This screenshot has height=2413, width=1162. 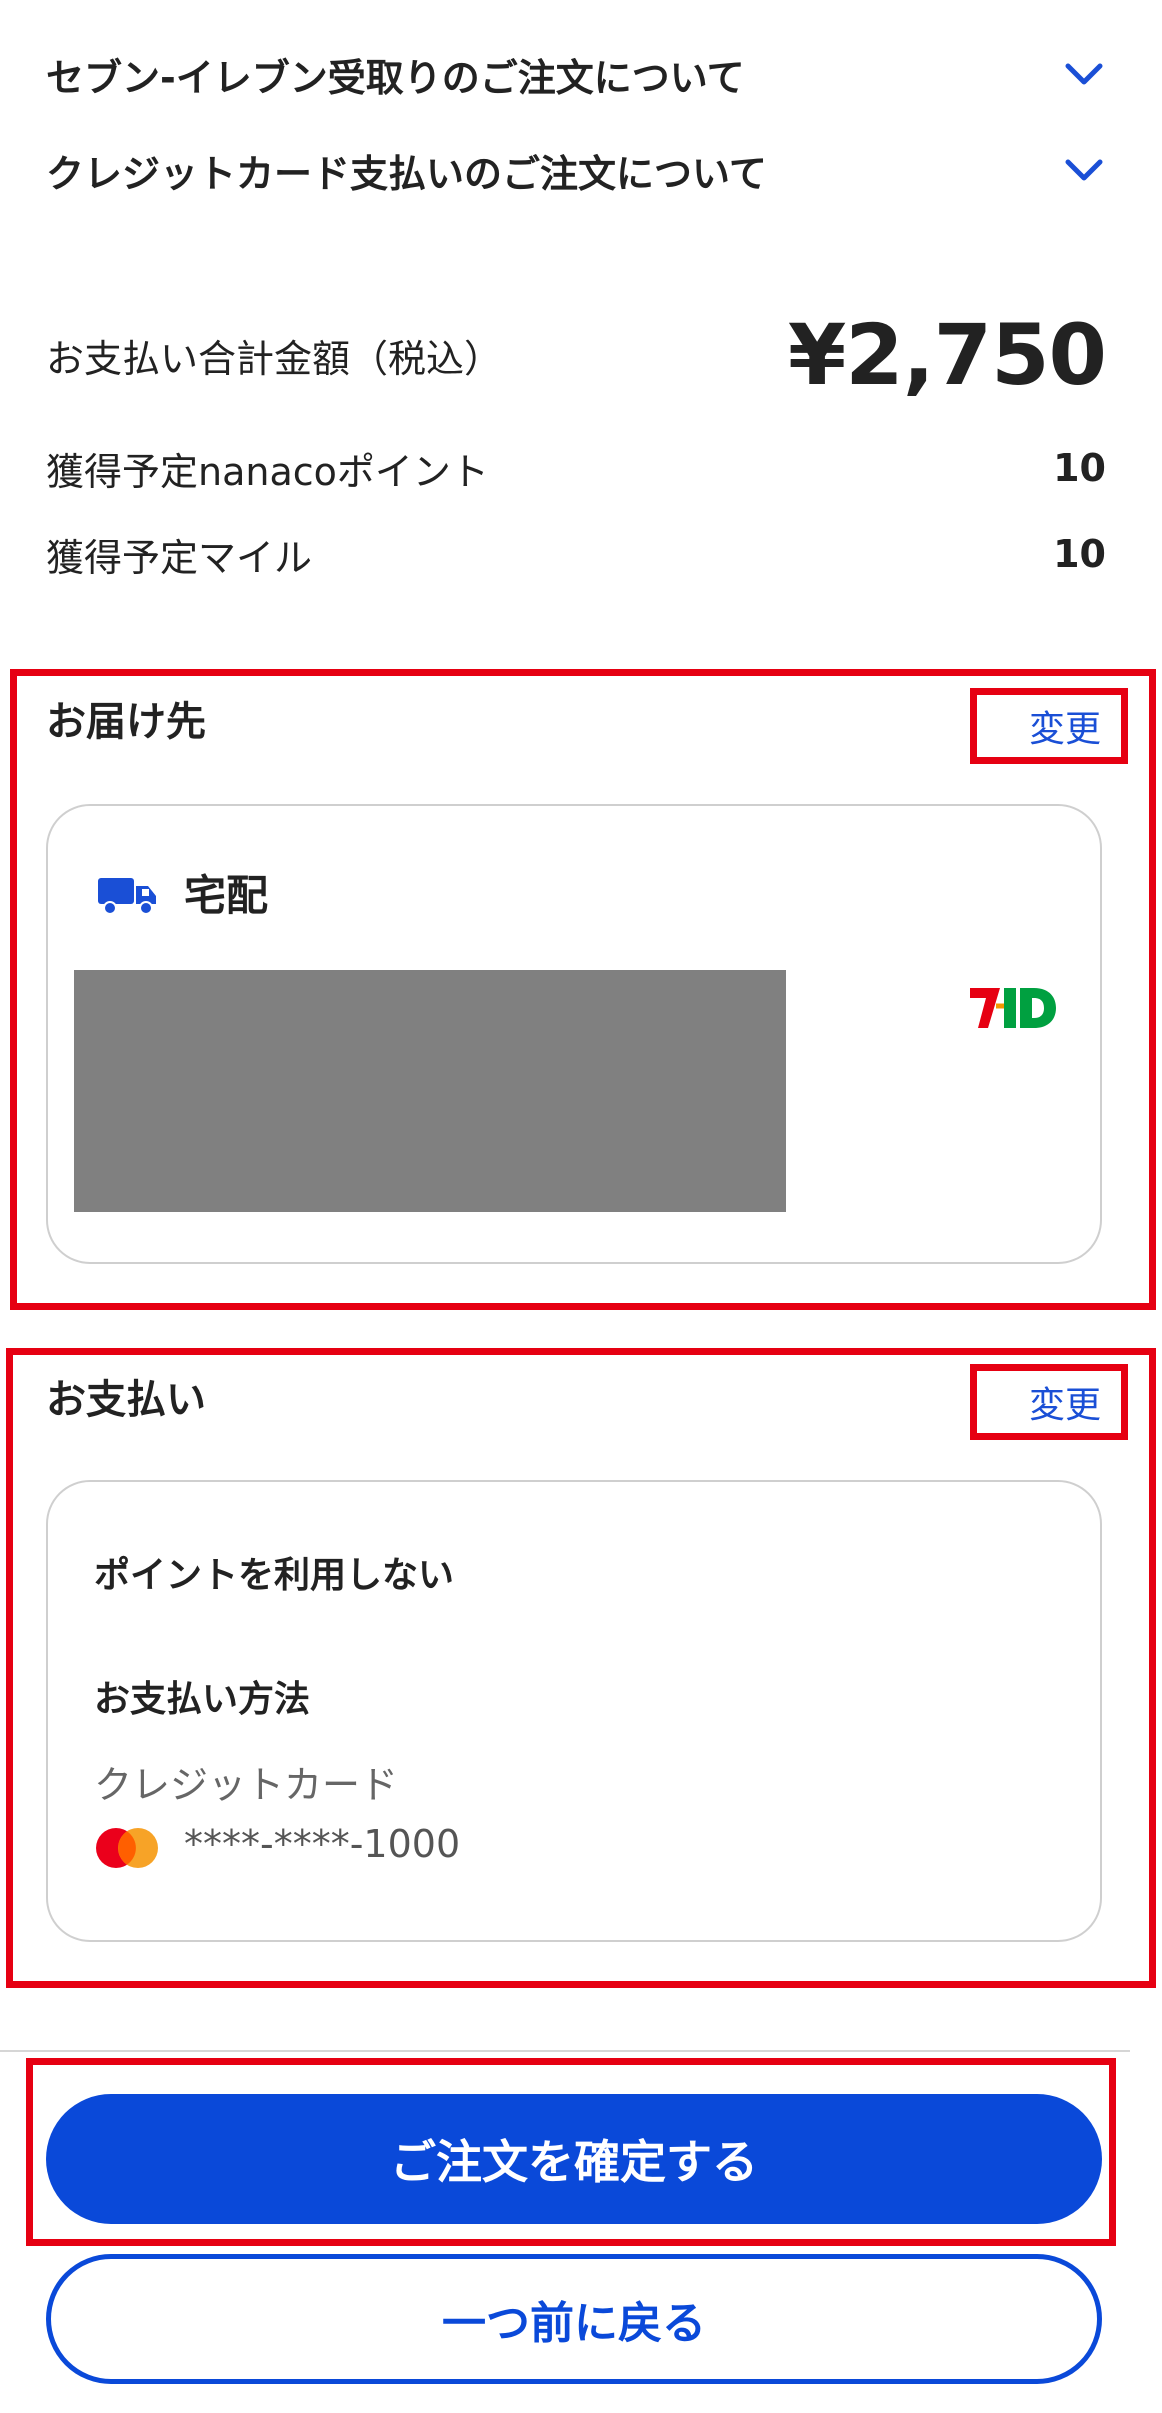 I want to click on points-usage-text: ポイントを利用しない, so click(x=274, y=1575).